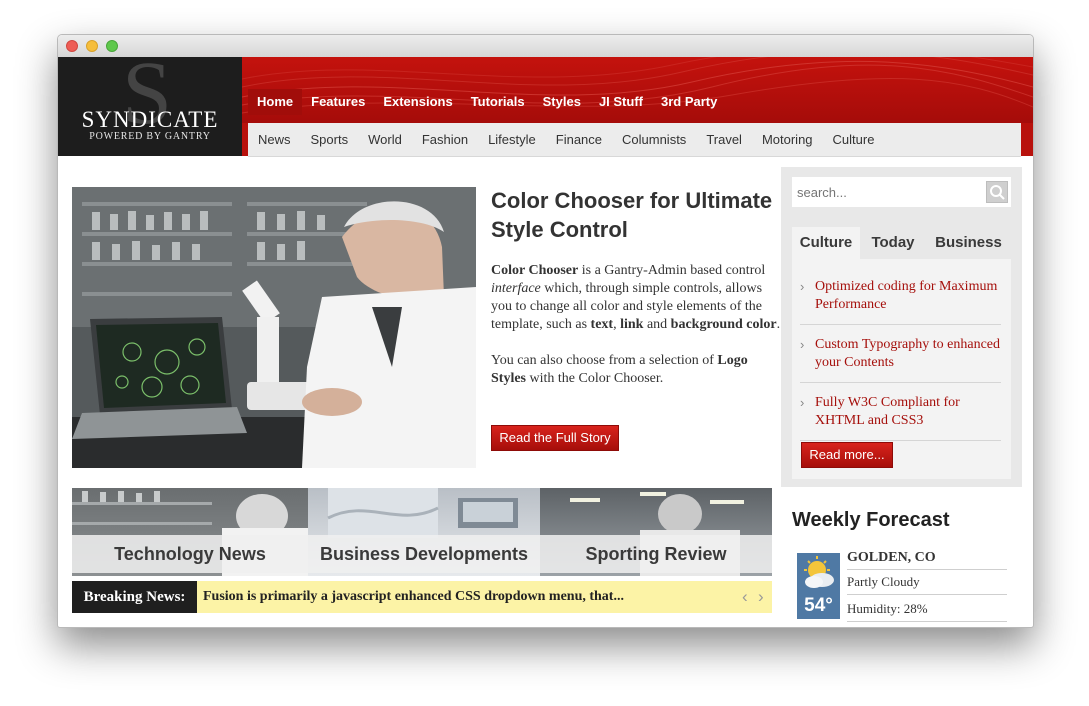 The height and width of the screenshot is (706, 1089). I want to click on logo-name: SYNDICATE, so click(150, 119).